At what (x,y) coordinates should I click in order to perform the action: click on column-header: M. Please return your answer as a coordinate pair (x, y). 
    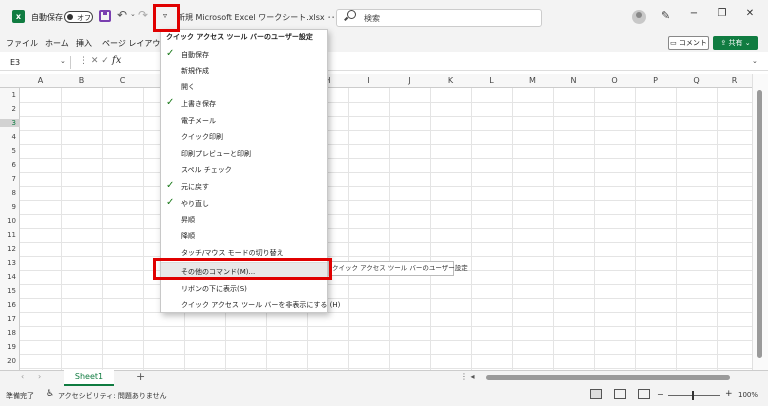
    Looking at the image, I should click on (532, 80).